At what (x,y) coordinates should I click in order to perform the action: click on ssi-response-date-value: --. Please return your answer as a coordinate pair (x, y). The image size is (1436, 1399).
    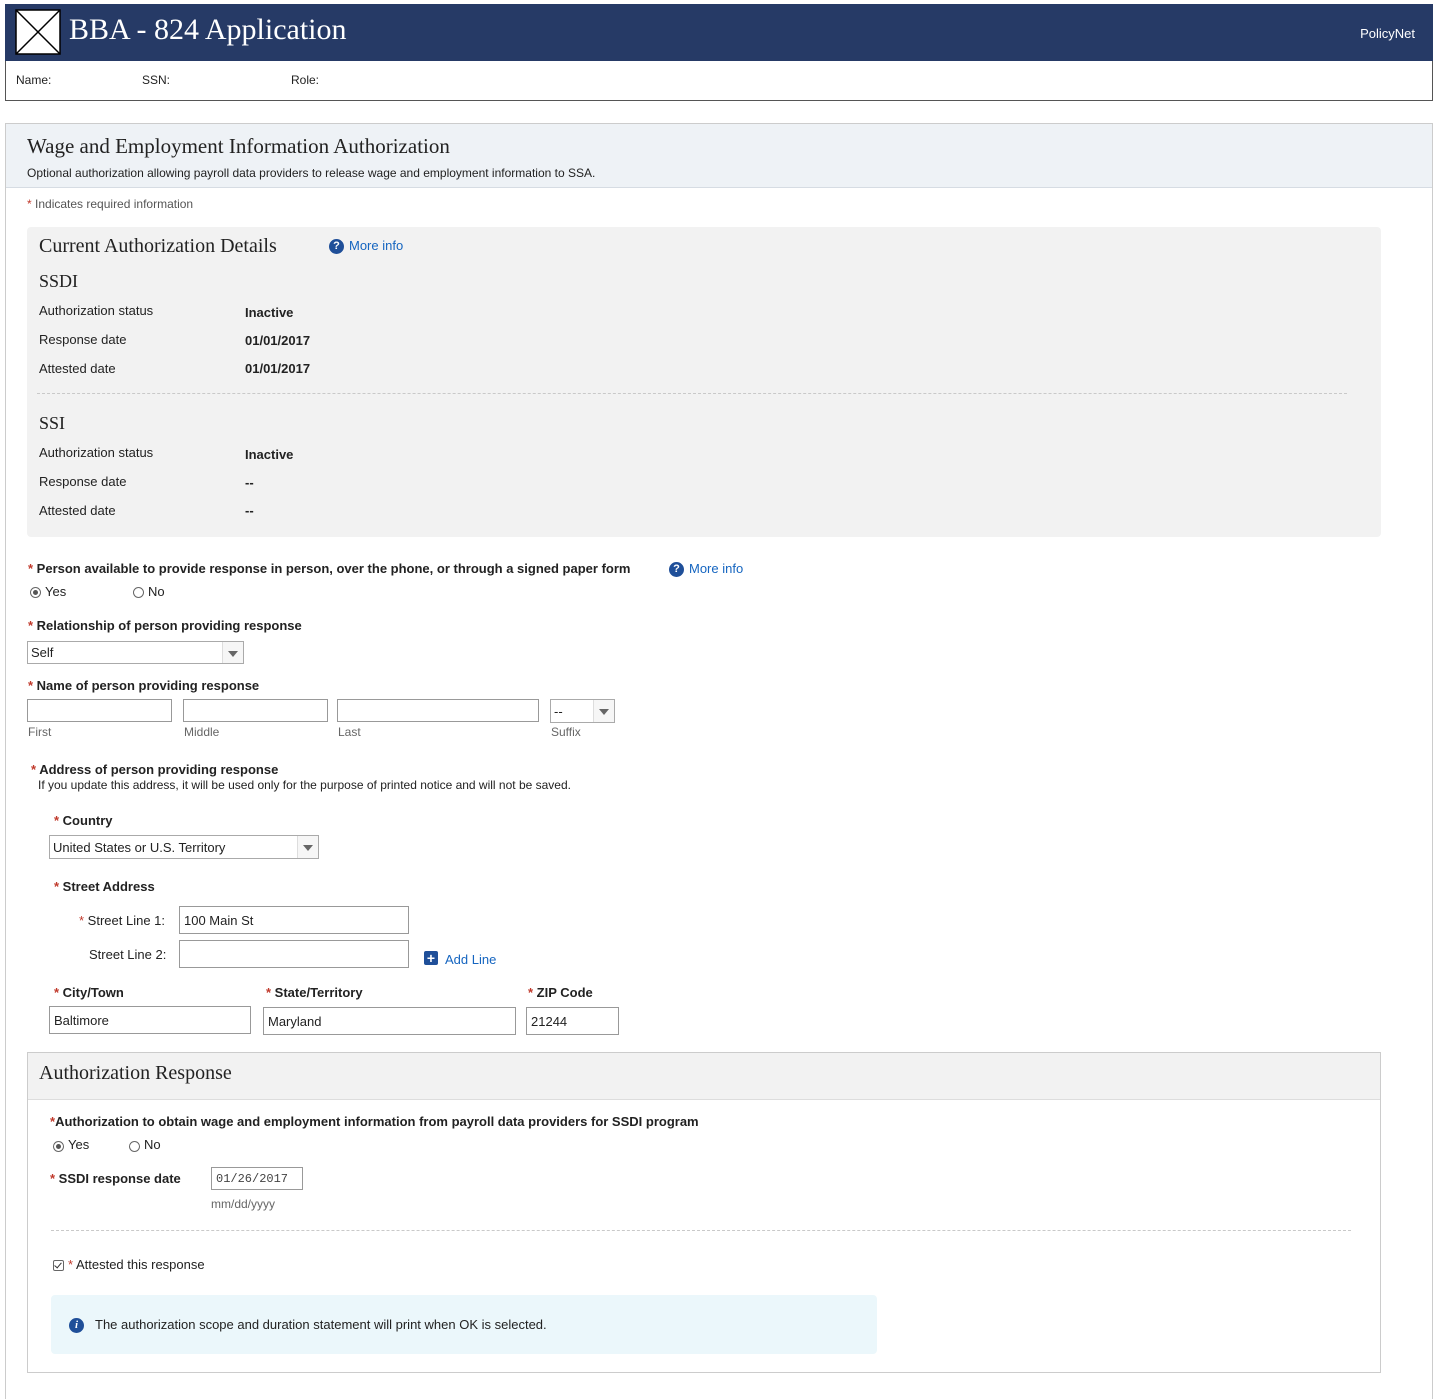
    Looking at the image, I should click on (249, 482).